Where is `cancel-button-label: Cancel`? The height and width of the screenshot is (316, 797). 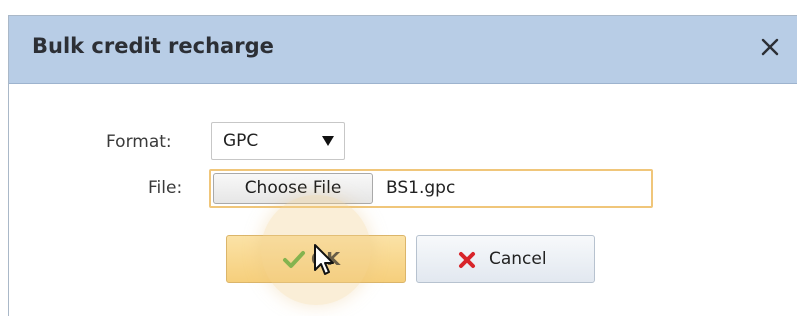
cancel-button-label: Cancel is located at coordinates (518, 259).